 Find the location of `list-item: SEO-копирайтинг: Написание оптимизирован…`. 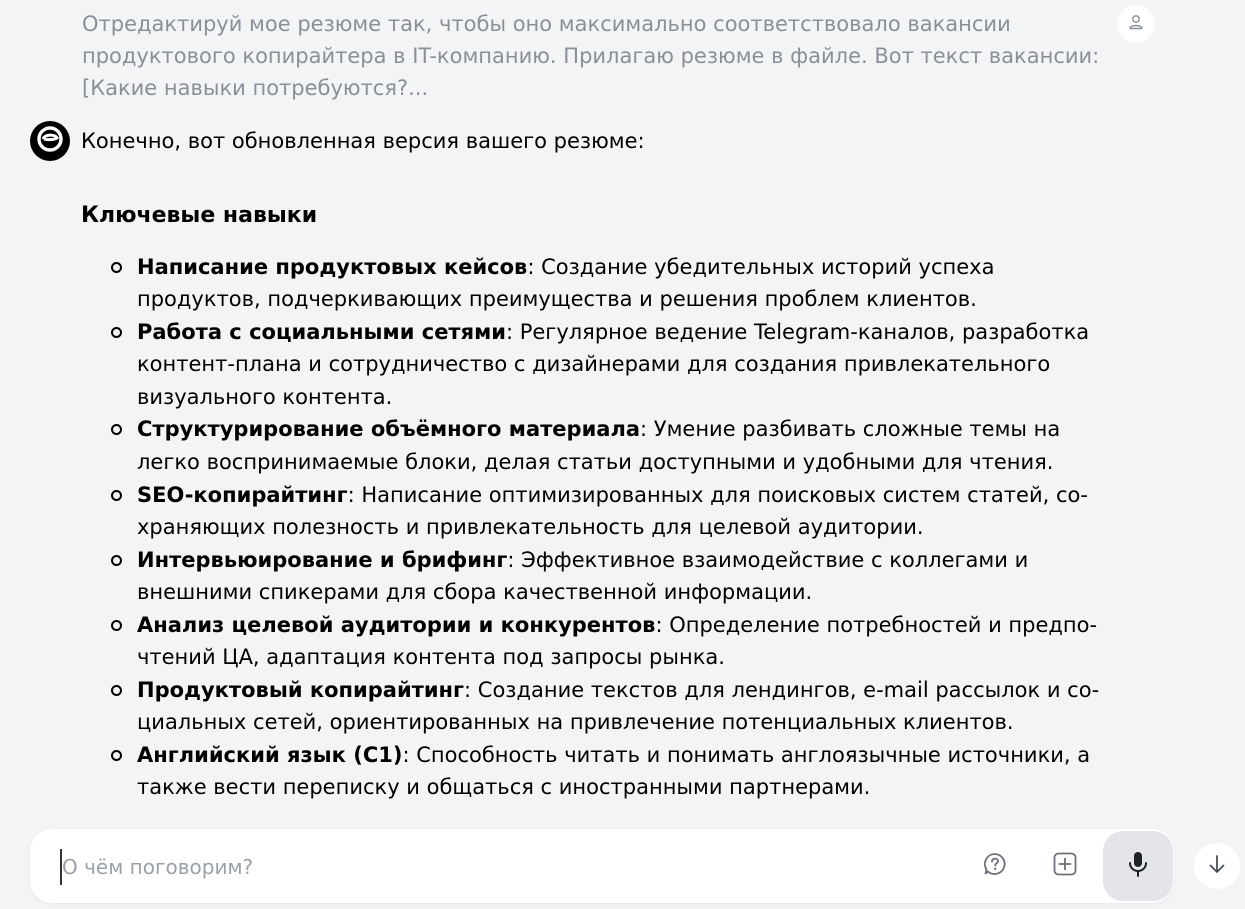

list-item: SEO-копирайтинг: Написание оптимизирован… is located at coordinates (611, 511).